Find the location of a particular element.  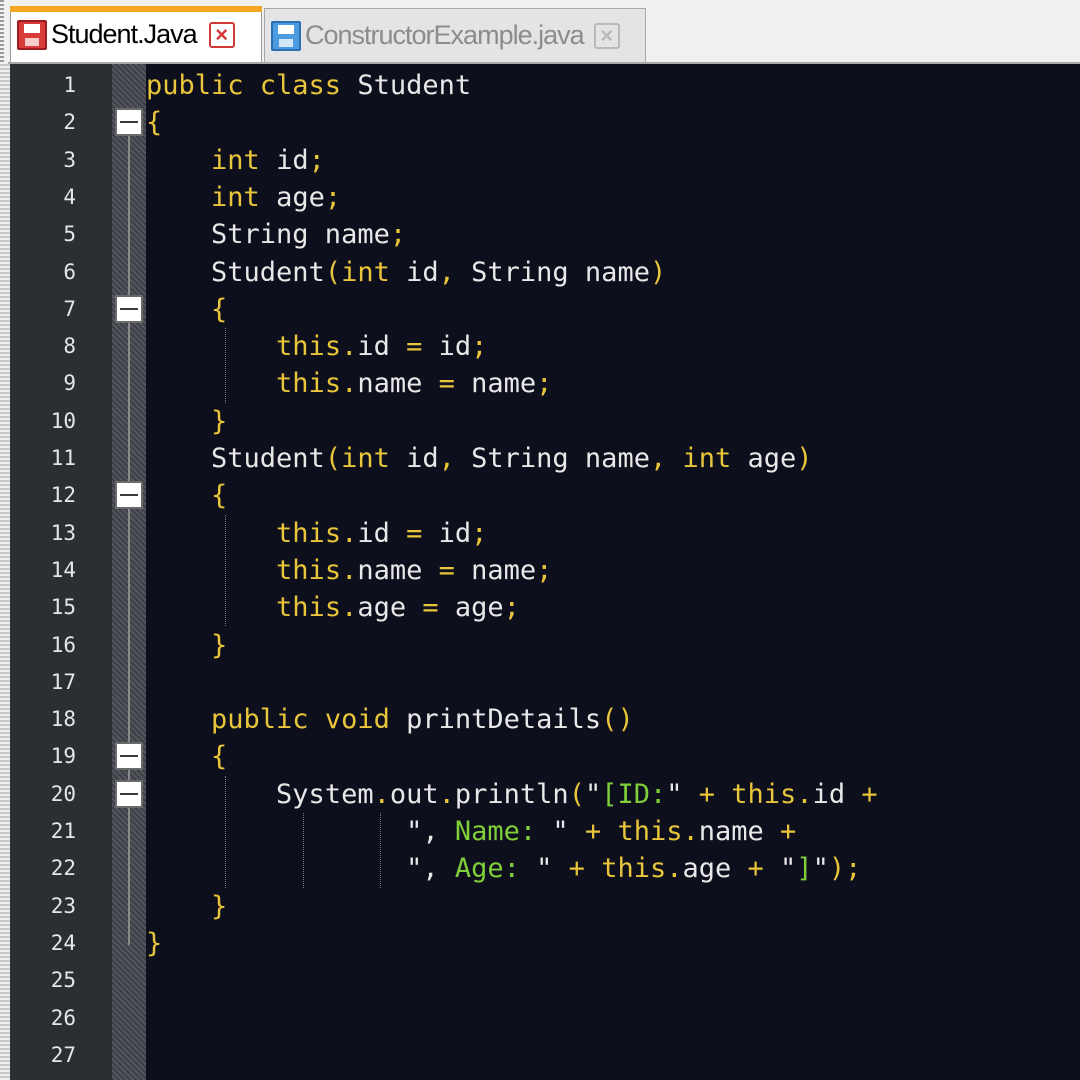

line-number: 15 is located at coordinates (63, 607).